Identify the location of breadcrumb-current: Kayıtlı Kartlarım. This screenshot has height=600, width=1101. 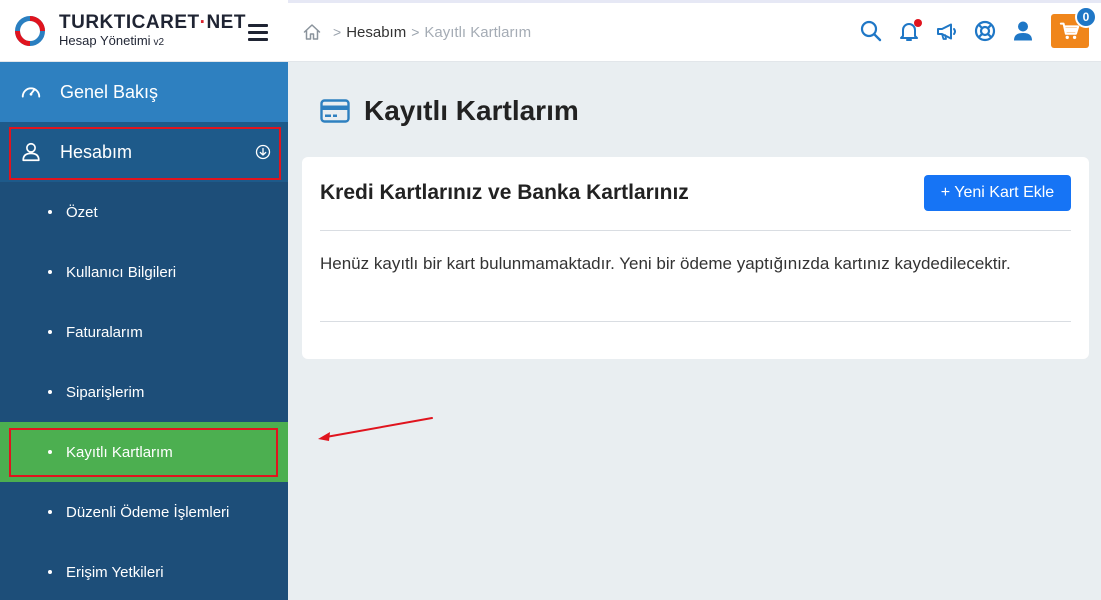
(478, 32).